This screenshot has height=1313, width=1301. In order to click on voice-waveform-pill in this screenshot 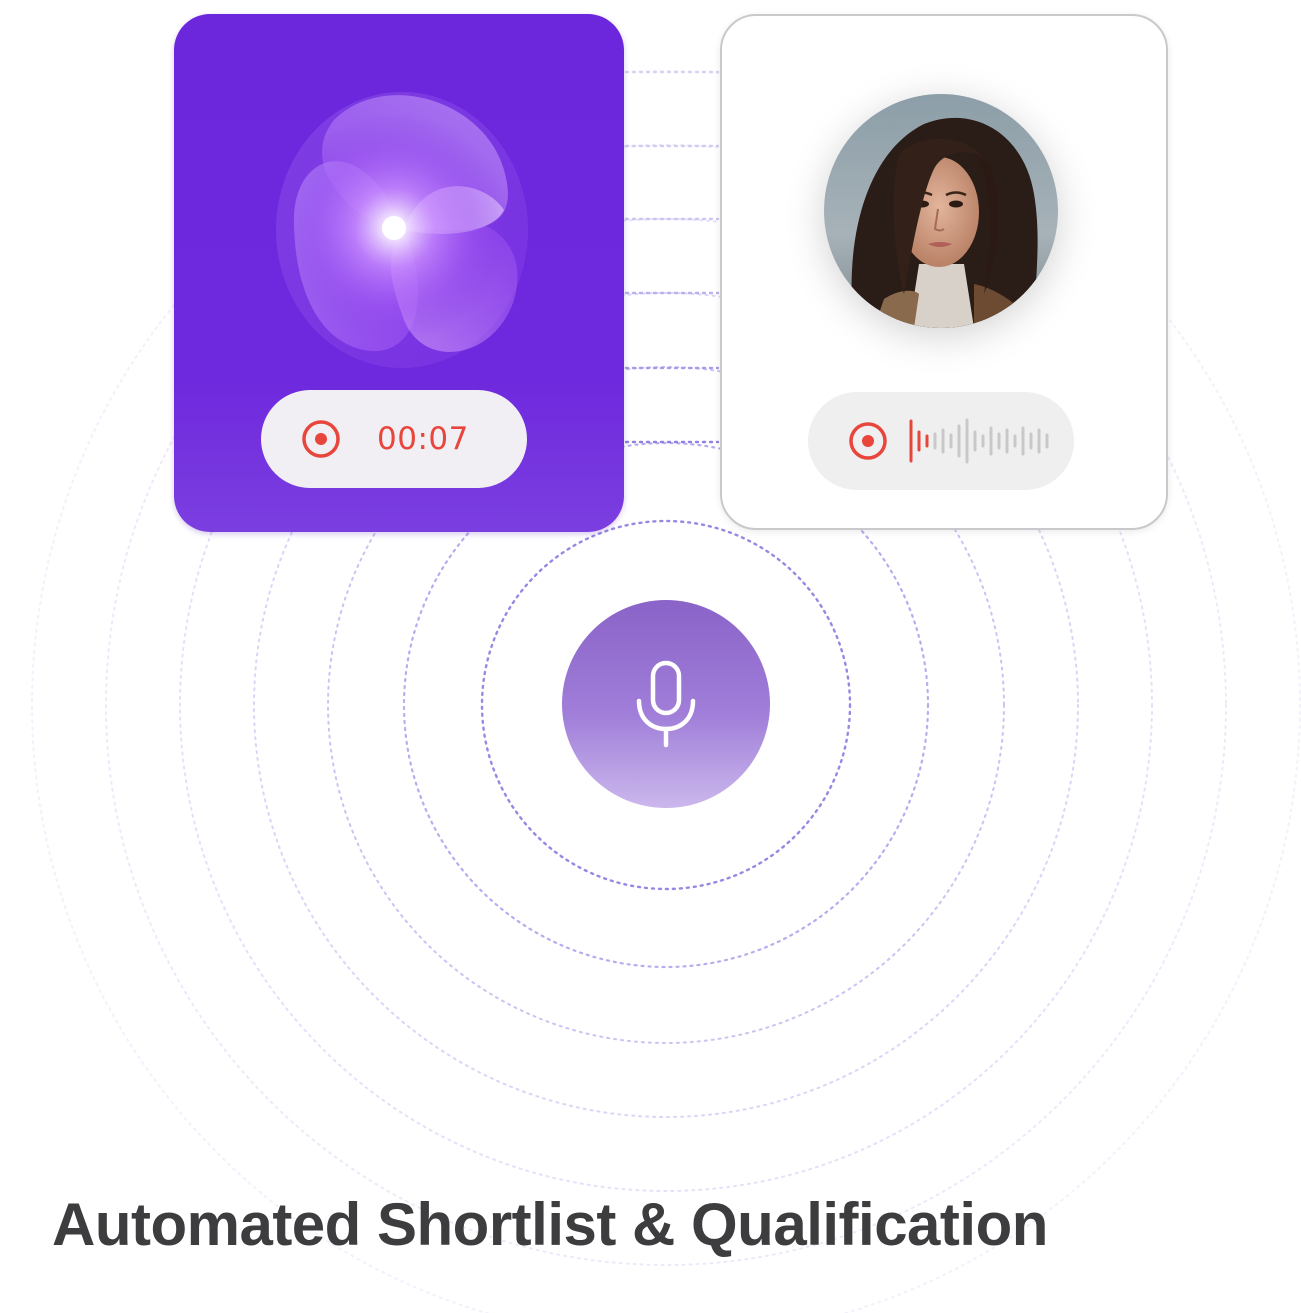, I will do `click(941, 441)`.